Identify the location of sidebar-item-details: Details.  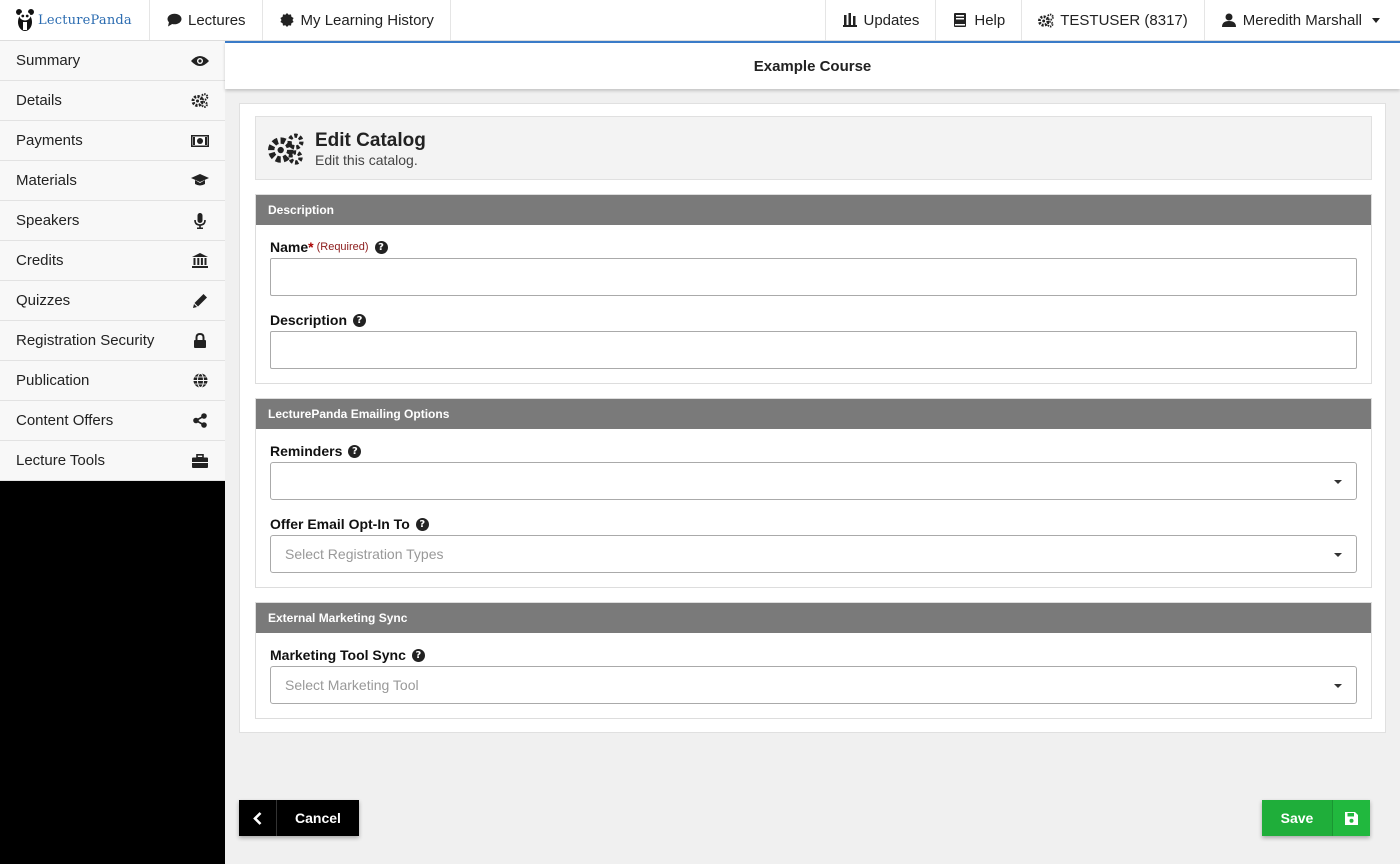
(112, 101).